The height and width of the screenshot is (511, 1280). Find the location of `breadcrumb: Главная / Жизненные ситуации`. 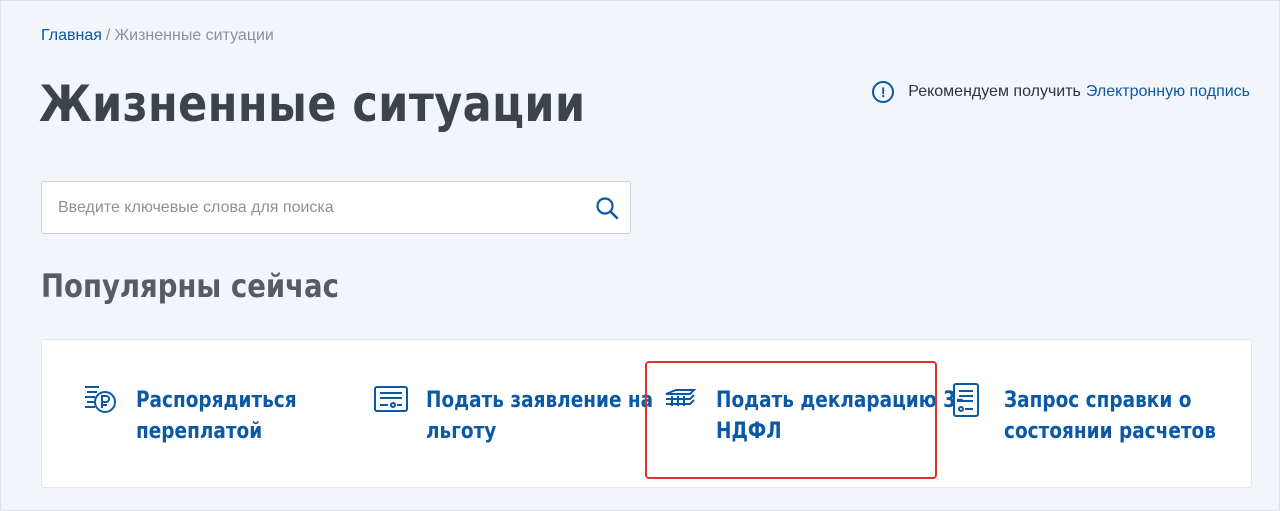

breadcrumb: Главная / Жизненные ситуации is located at coordinates (157, 36).